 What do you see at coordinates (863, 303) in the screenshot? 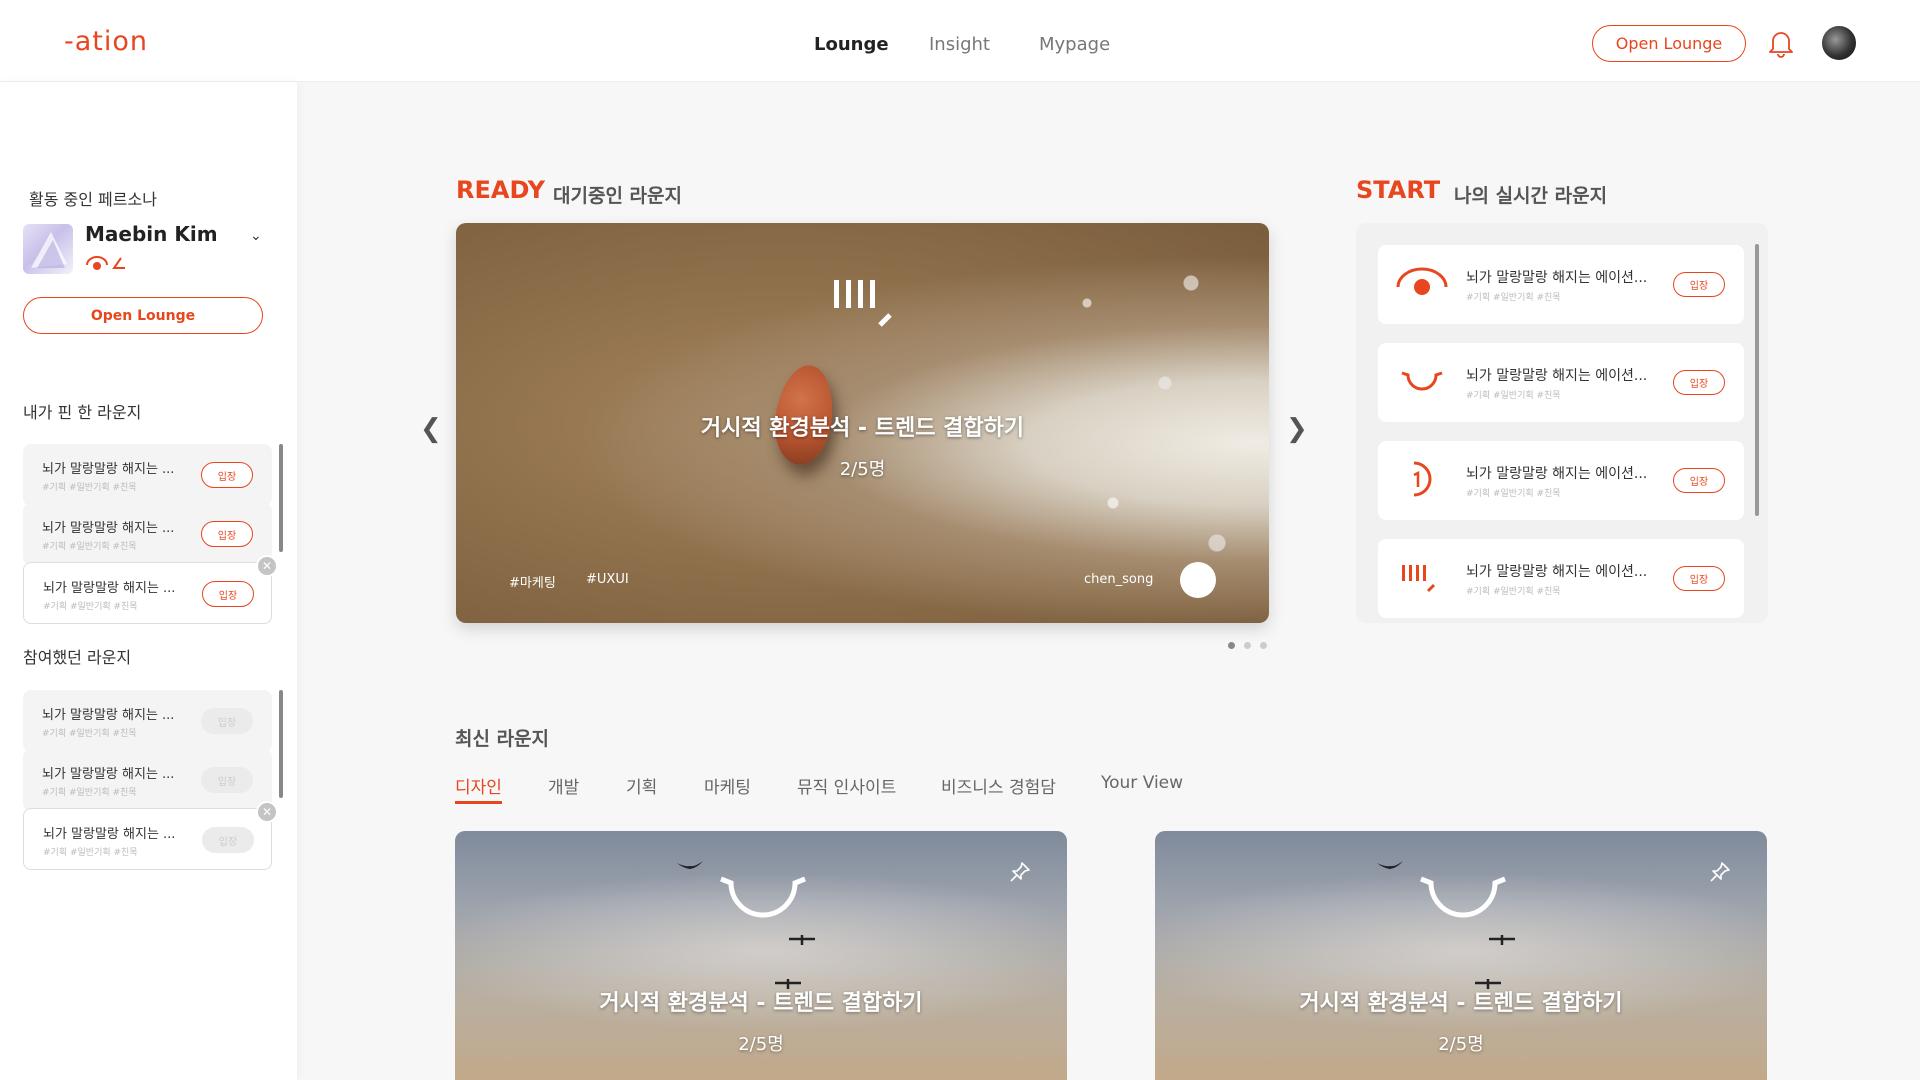
I see `lines-icon` at bounding box center [863, 303].